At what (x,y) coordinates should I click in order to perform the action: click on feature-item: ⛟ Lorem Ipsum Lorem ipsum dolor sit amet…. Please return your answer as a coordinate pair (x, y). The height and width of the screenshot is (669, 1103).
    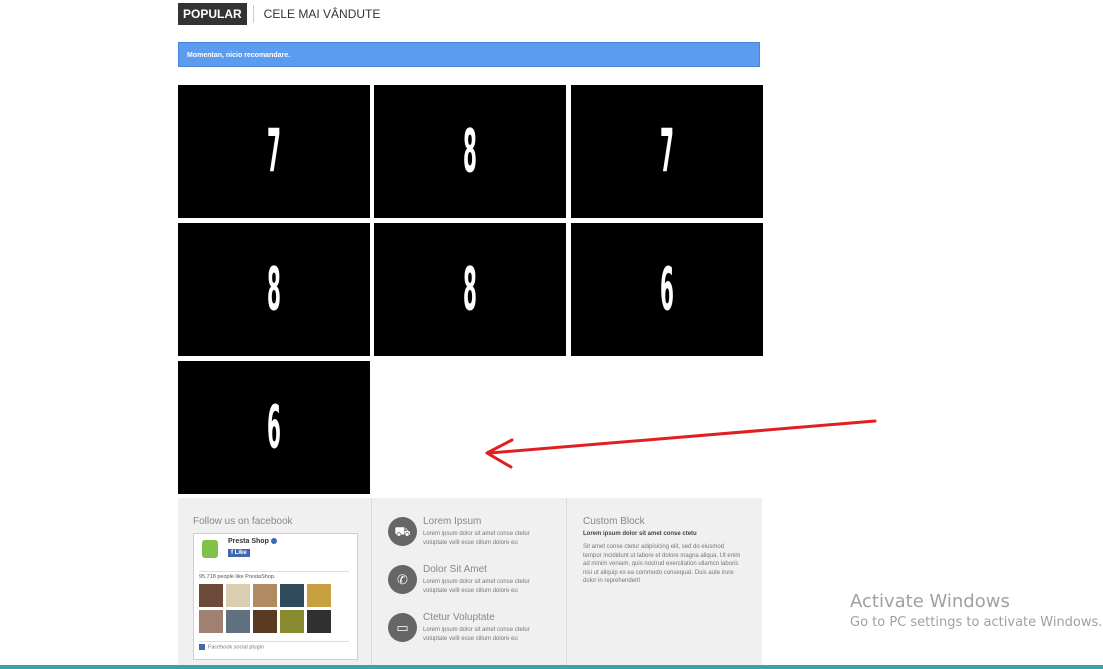
    Looking at the image, I should click on (478, 538).